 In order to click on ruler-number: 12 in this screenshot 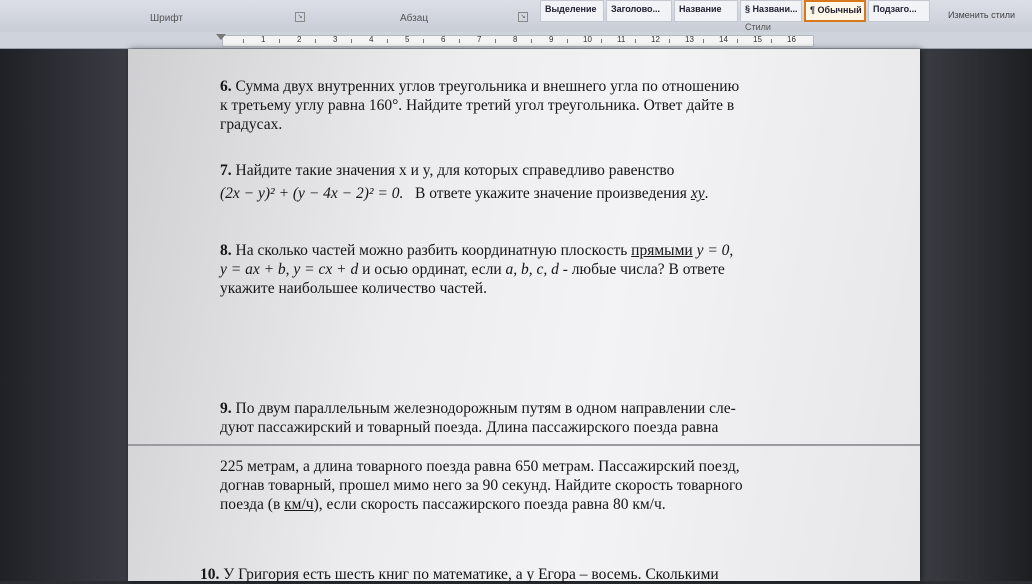, I will do `click(655, 39)`.